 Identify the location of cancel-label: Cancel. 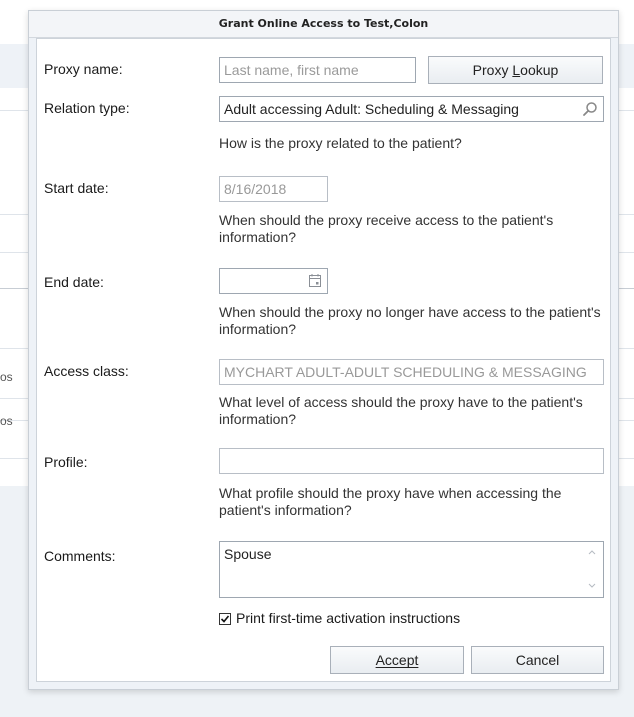
(537, 660).